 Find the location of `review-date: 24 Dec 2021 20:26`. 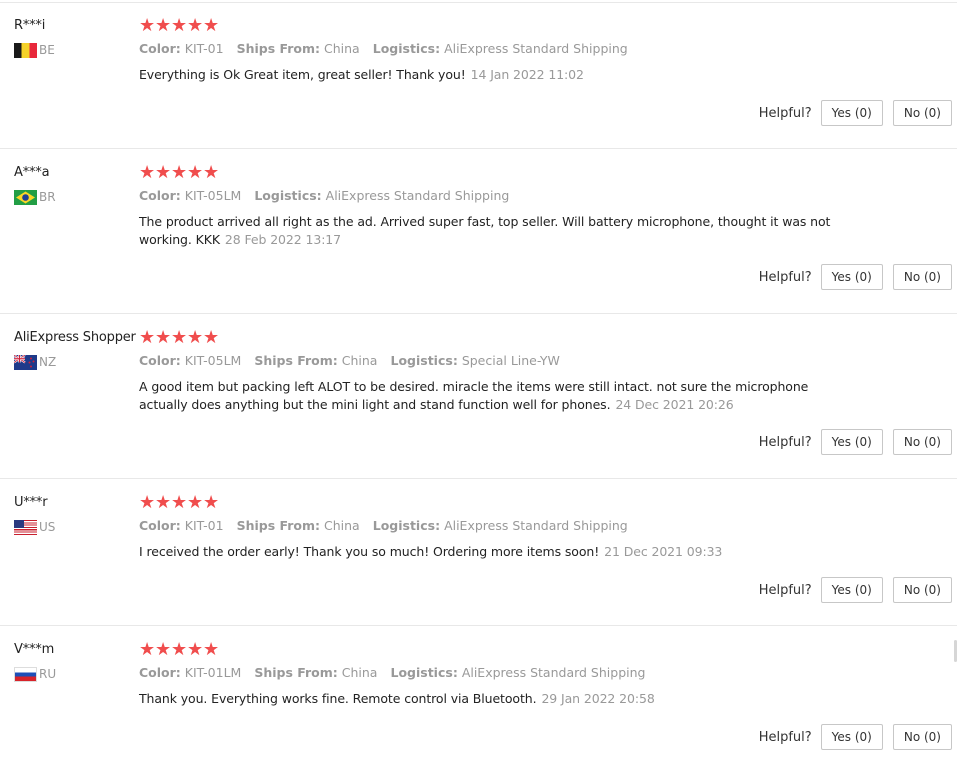

review-date: 24 Dec 2021 20:26 is located at coordinates (674, 404).